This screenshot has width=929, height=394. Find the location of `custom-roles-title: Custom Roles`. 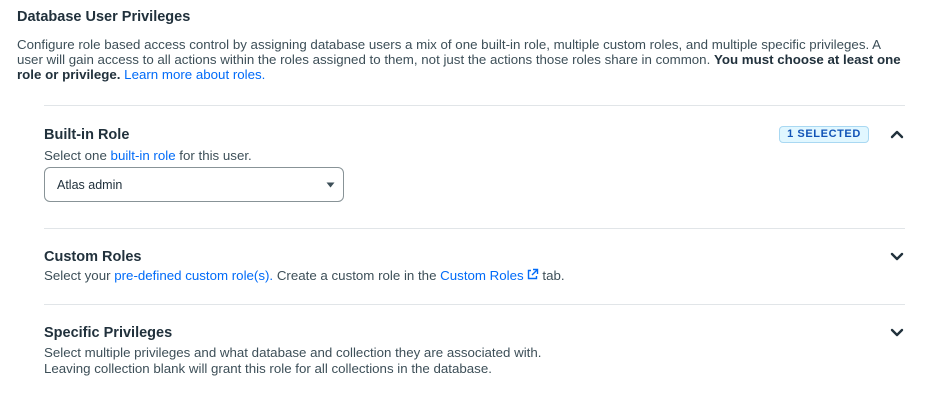

custom-roles-title: Custom Roles is located at coordinates (93, 257).